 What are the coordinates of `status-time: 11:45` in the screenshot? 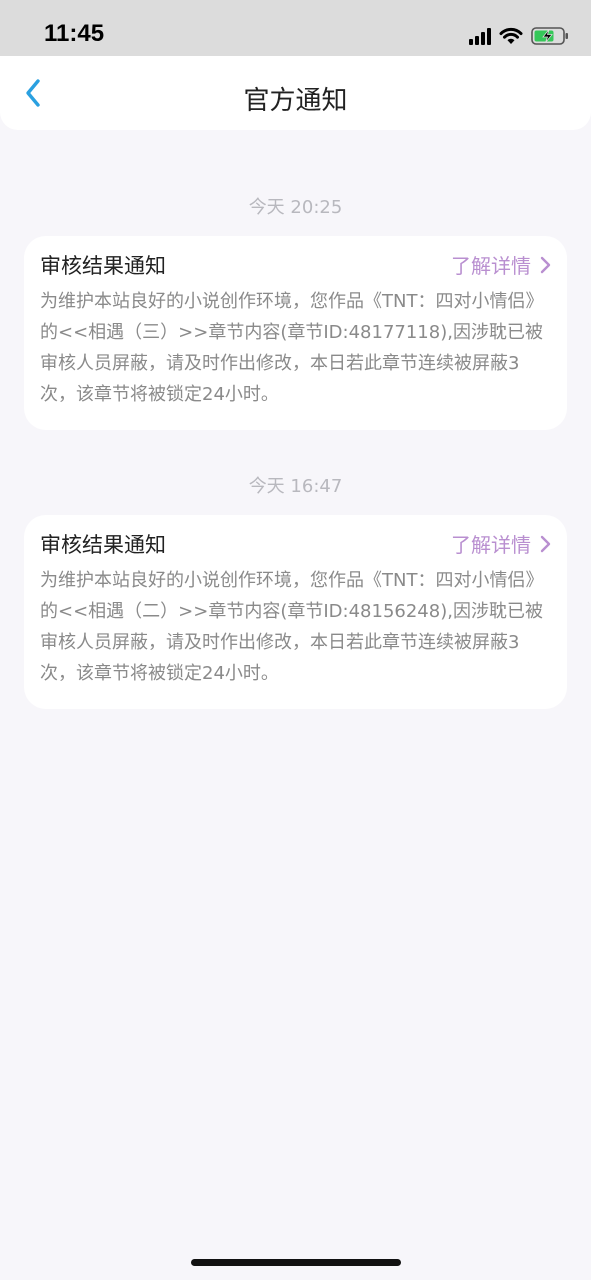 It's located at (74, 33).